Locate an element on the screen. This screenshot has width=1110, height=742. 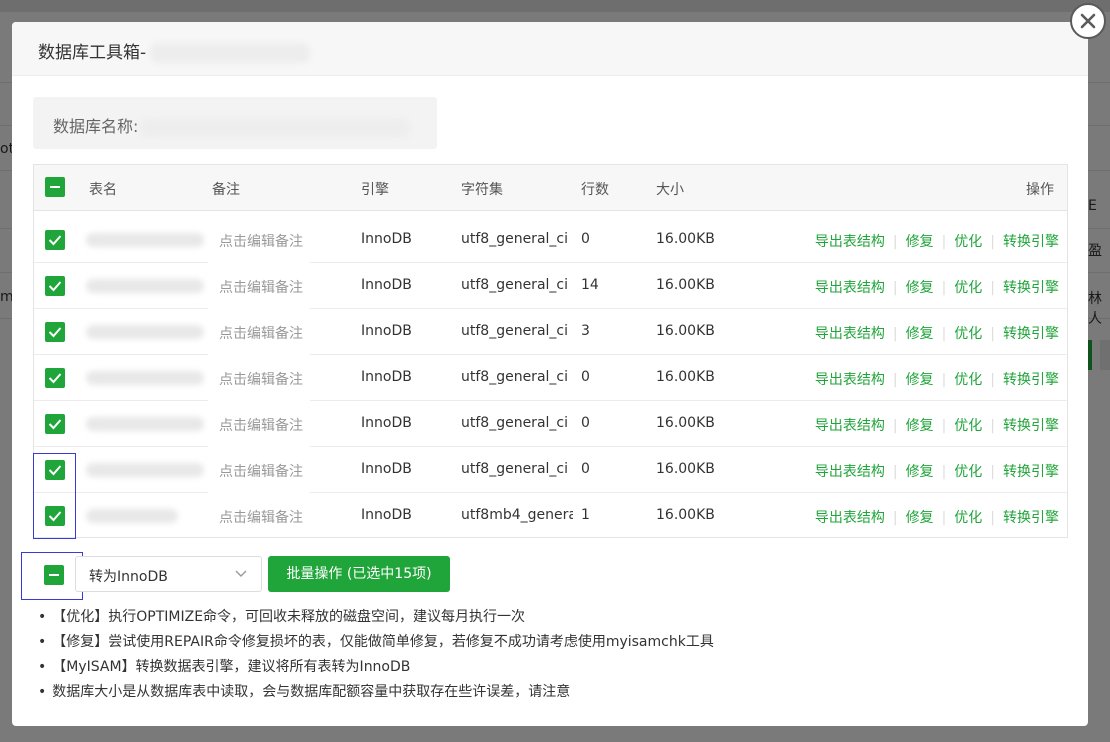
rows-cell: 1 is located at coordinates (585, 515).